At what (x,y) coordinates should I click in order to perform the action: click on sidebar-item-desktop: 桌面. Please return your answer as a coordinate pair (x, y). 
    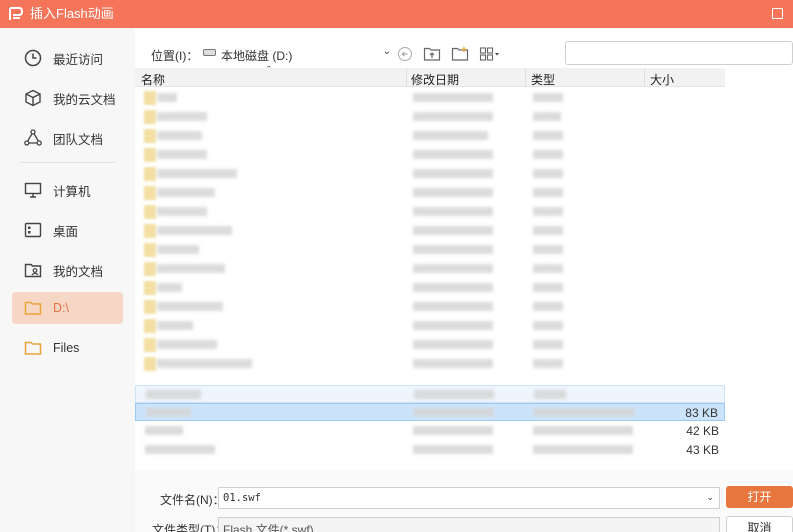
    Looking at the image, I should click on (67, 230).